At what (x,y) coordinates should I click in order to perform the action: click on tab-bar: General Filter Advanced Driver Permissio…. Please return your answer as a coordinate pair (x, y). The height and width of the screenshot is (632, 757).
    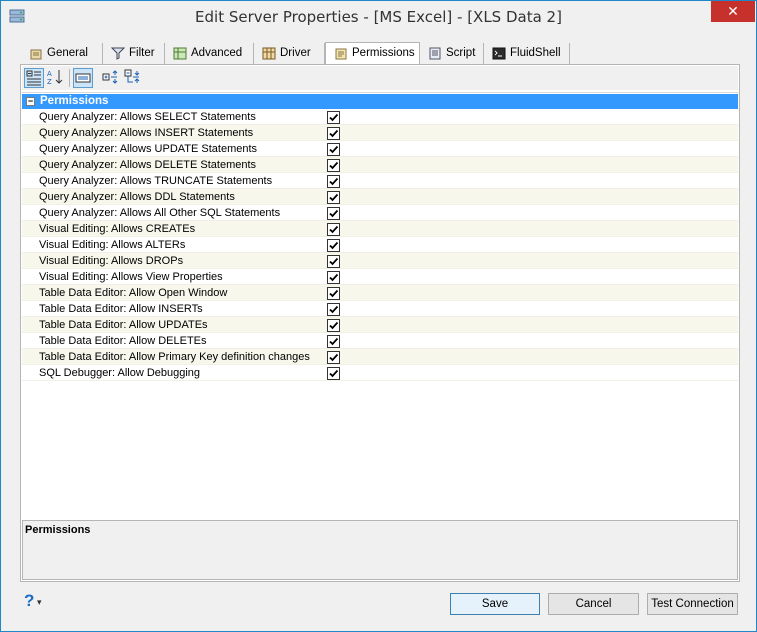
    Looking at the image, I should click on (380, 53).